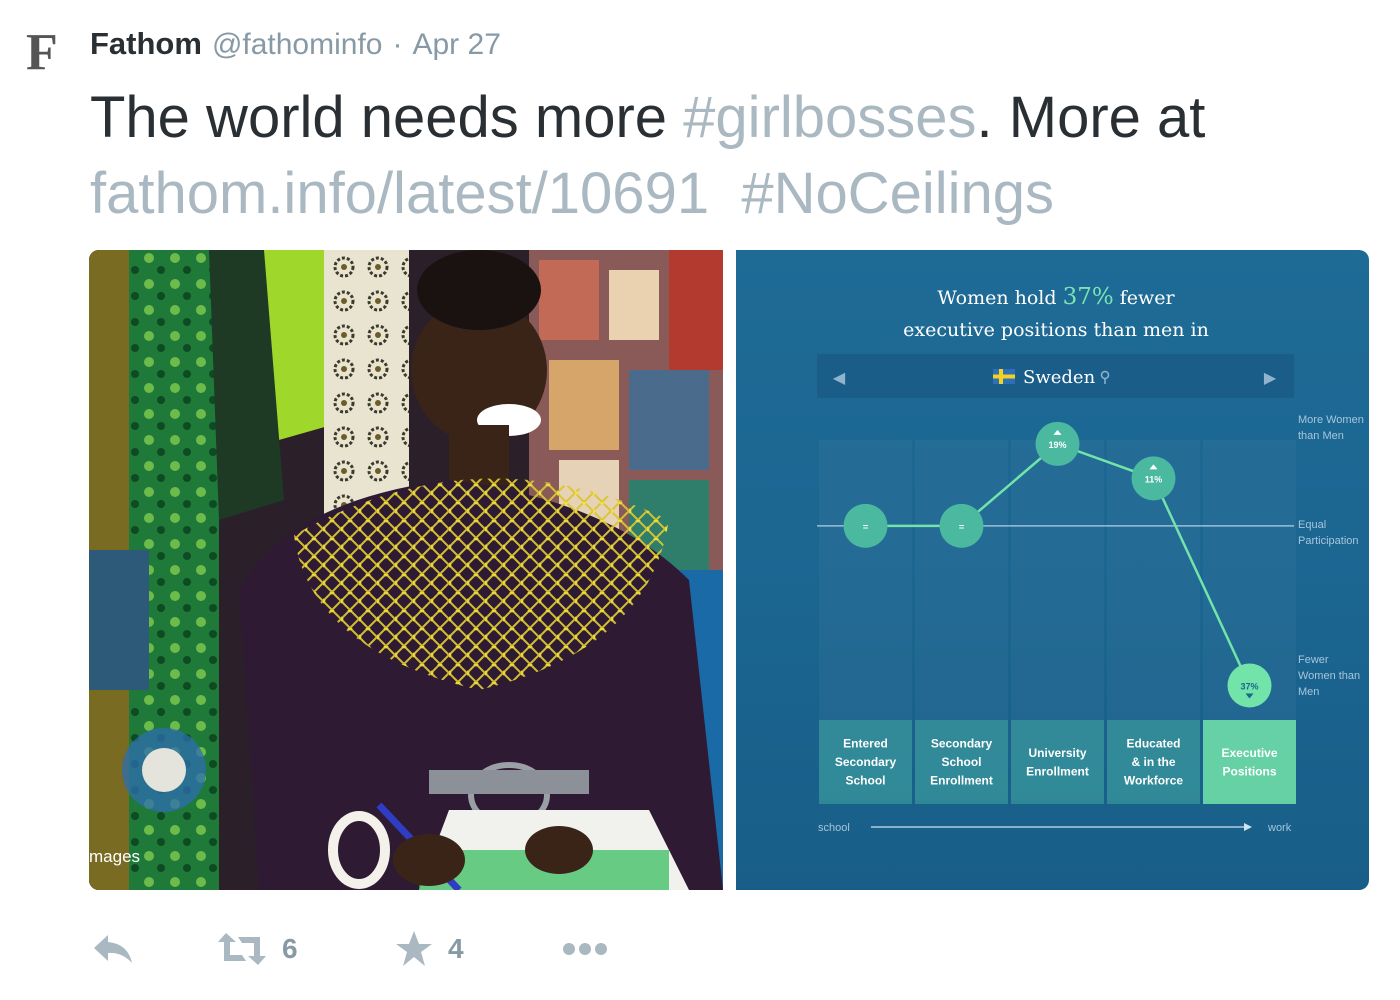 This screenshot has width=1400, height=1000. Describe the element at coordinates (1059, 377) in the screenshot. I see `country-name: Sweden` at that location.